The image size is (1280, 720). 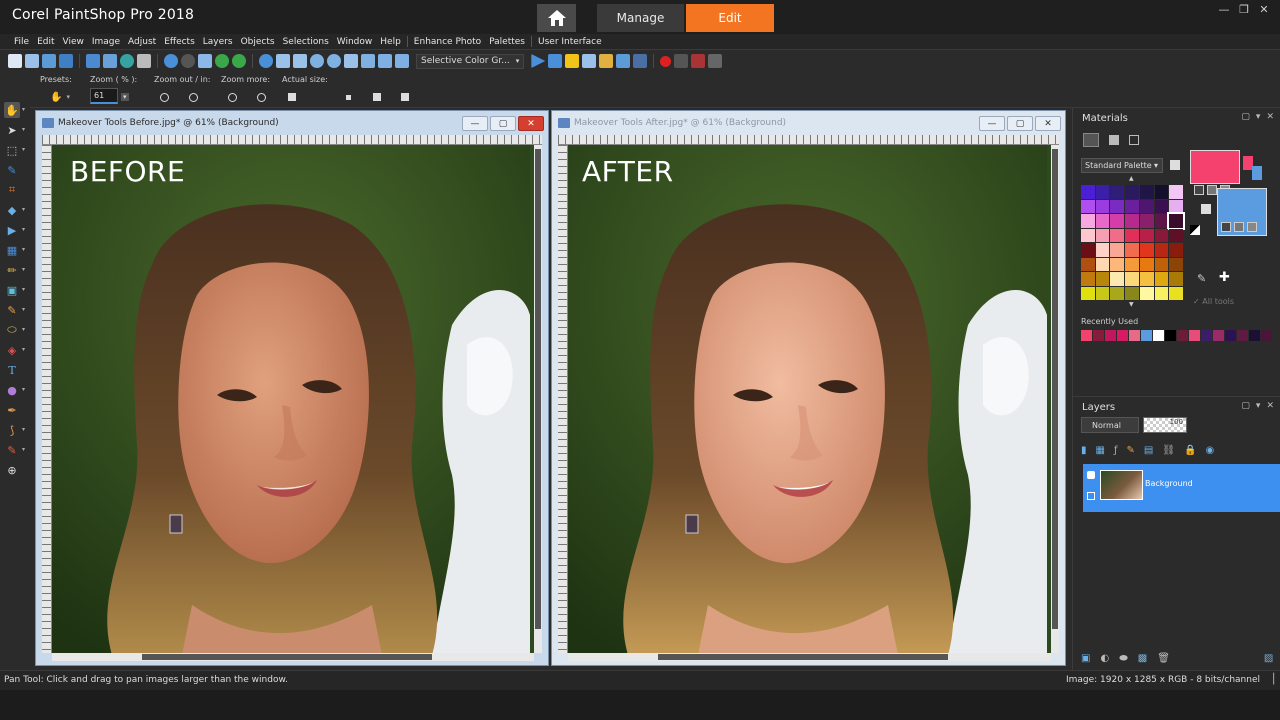 I want to click on print-icon, so click(x=144, y=61).